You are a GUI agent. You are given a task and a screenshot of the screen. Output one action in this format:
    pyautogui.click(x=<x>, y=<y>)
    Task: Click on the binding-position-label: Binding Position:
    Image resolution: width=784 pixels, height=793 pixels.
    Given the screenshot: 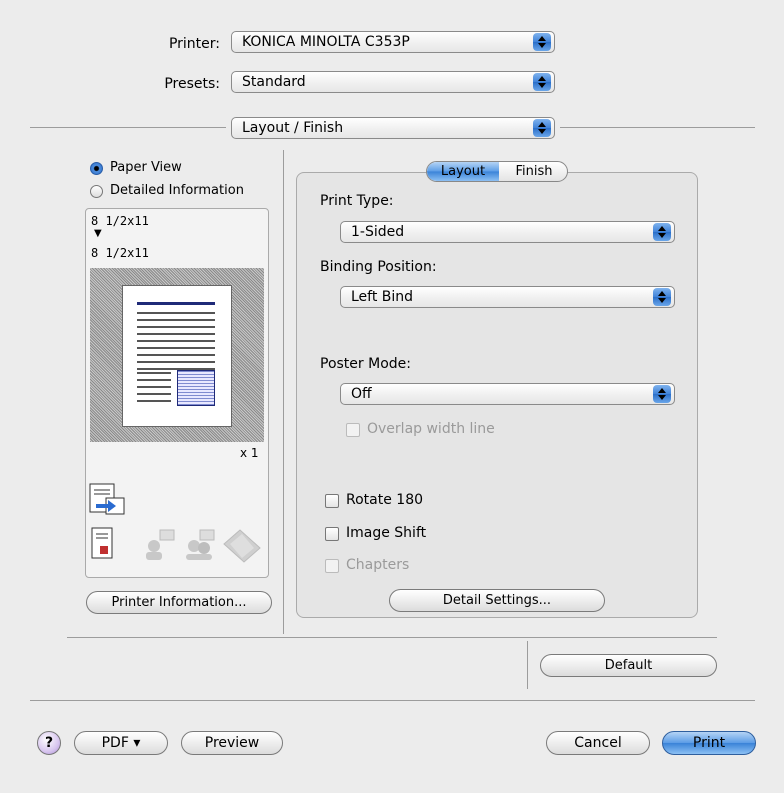 What is the action you would take?
    pyautogui.click(x=378, y=267)
    